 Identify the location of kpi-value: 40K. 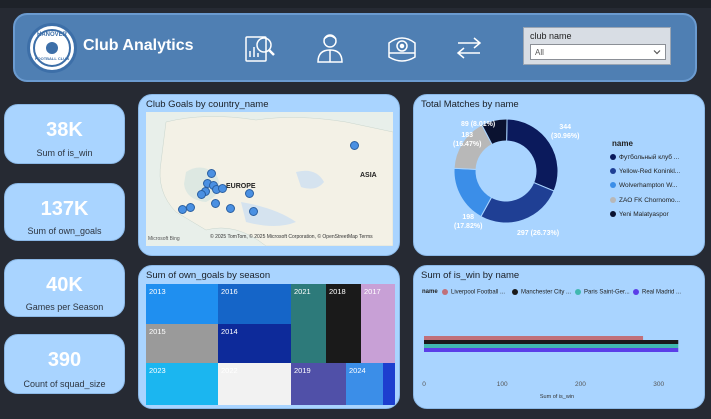
(64, 285).